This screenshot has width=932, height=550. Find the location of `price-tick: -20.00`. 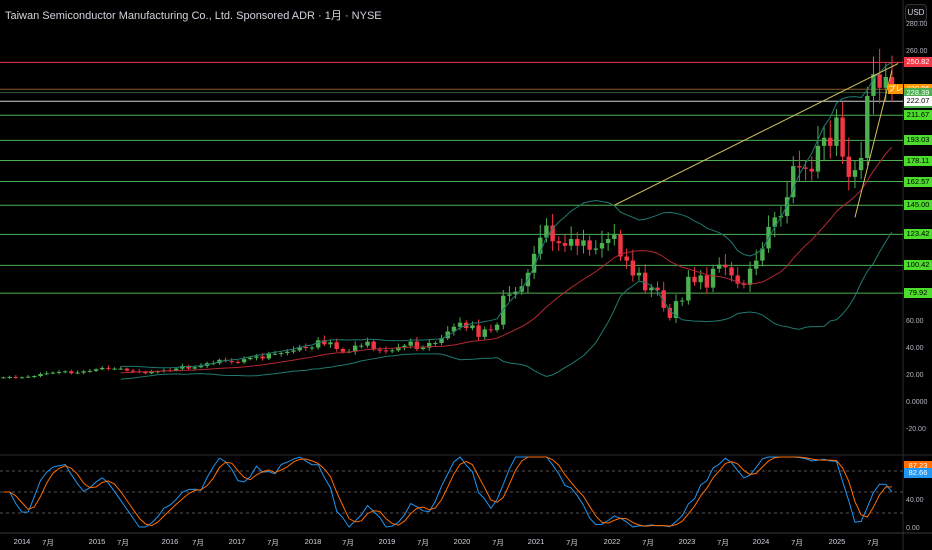

price-tick: -20.00 is located at coordinates (916, 429).